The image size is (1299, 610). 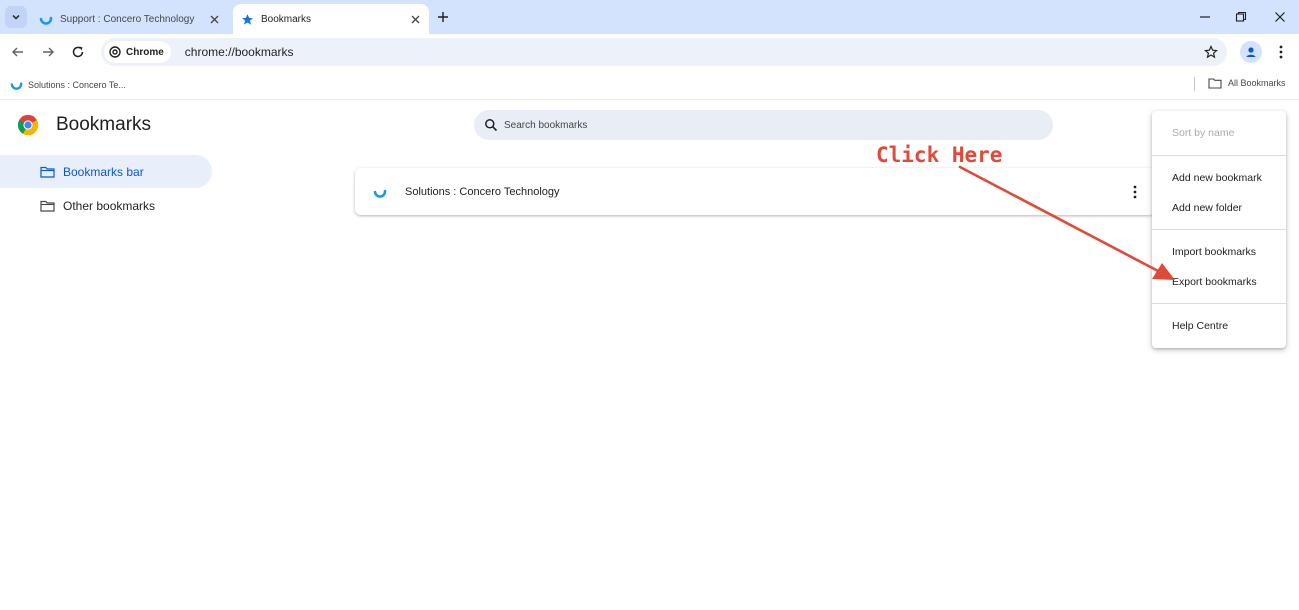 What do you see at coordinates (1194, 84) in the screenshot?
I see `bookmarks-bar-divider` at bounding box center [1194, 84].